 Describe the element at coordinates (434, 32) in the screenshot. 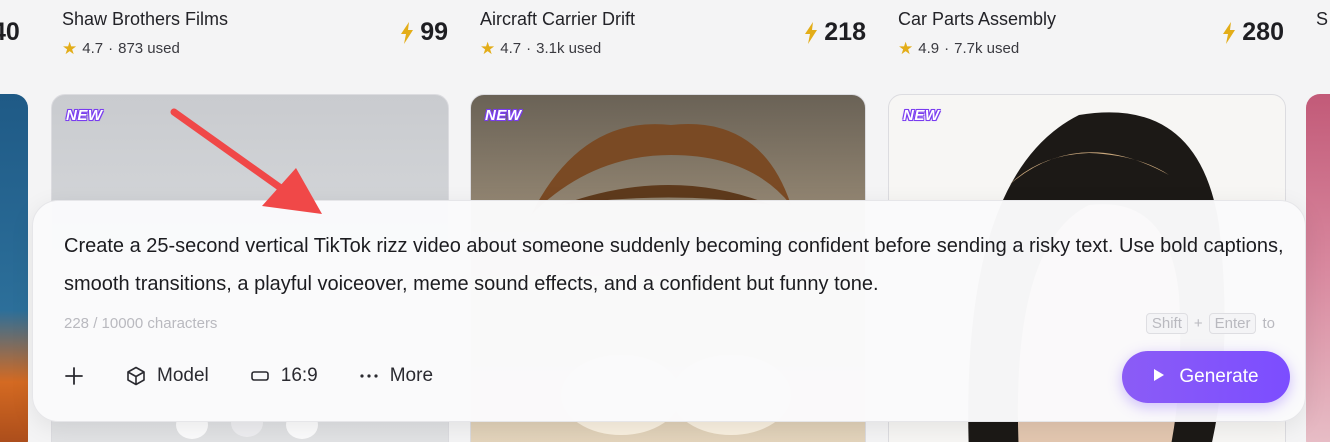

I see `template-cost-value: 99` at that location.